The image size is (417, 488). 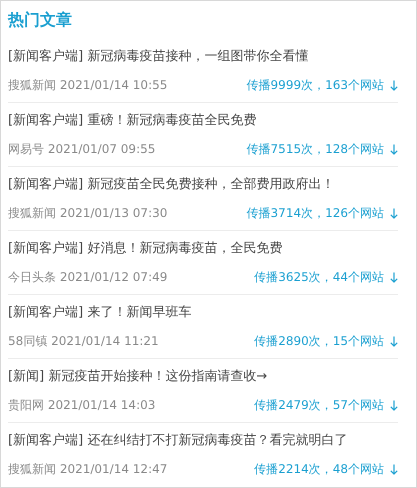 What do you see at coordinates (88, 213) in the screenshot?
I see `source-date: 搜狐新闻 2021/01/13 07:30` at bounding box center [88, 213].